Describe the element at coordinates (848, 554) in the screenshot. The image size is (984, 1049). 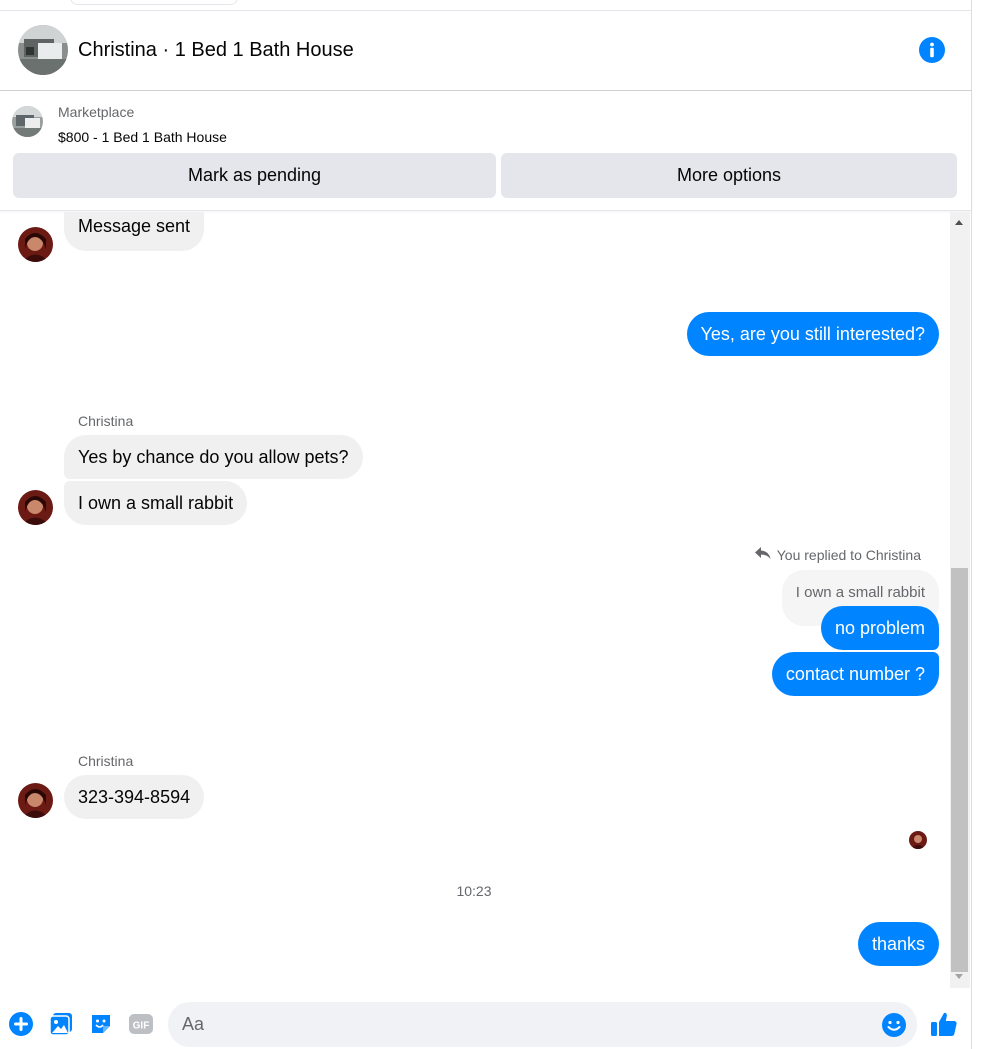
I see `reply-note-text: You replied to Christina` at that location.